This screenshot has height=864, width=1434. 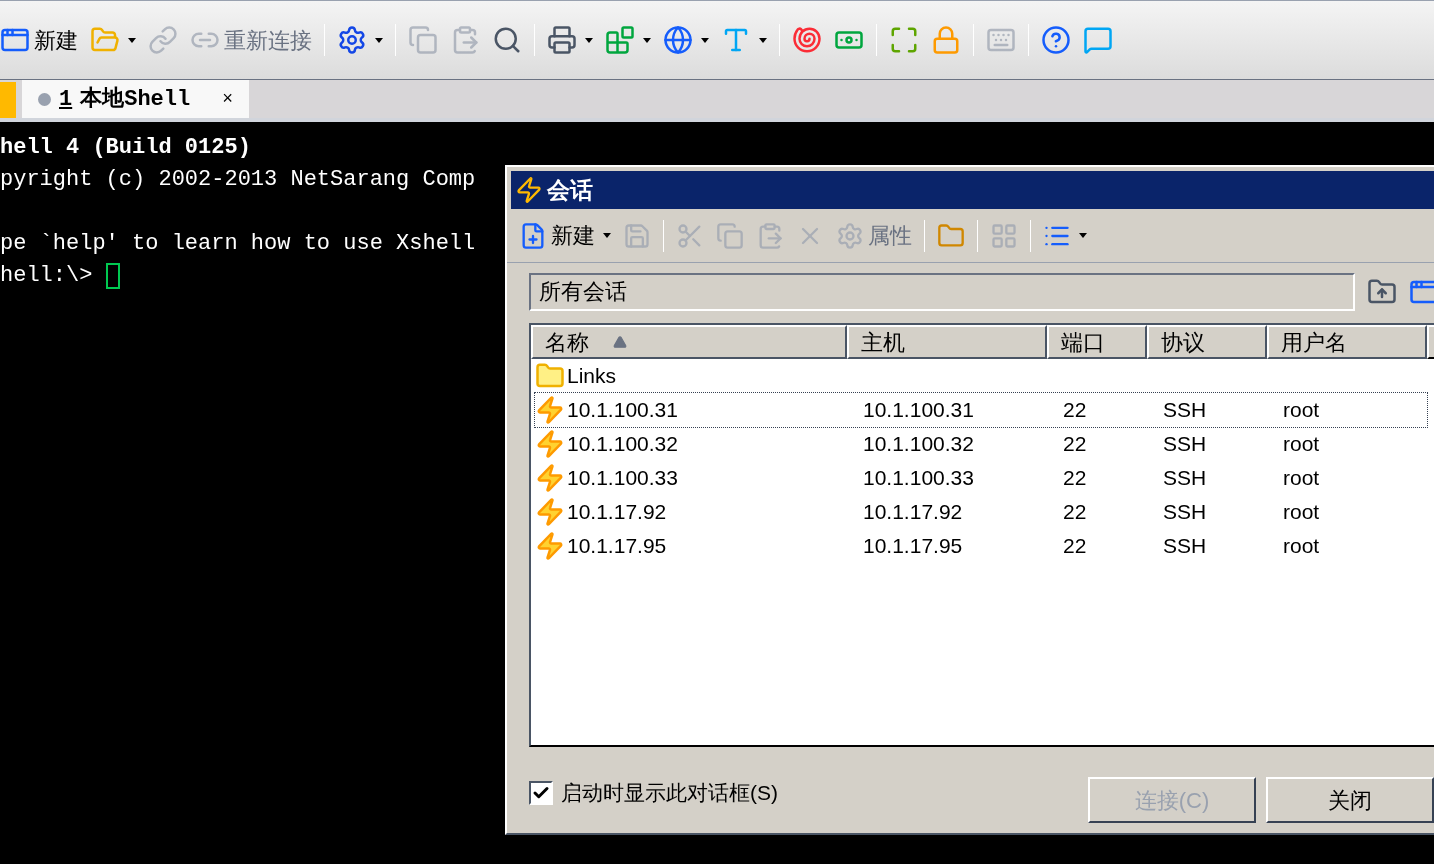 I want to click on fullscreen-icon, so click(x=904, y=40).